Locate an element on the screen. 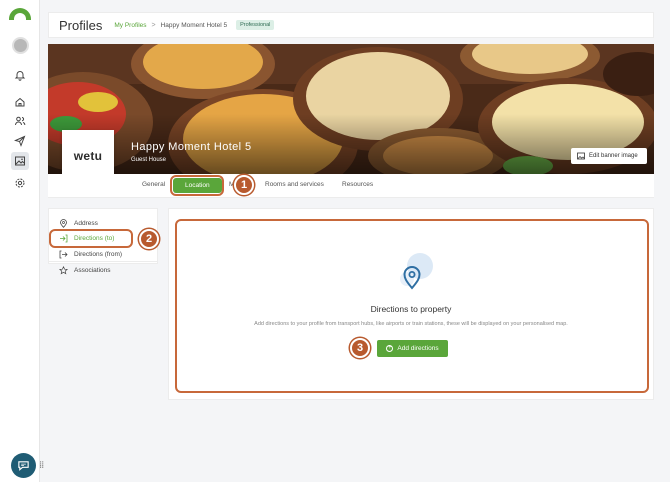  status-badge: Professional is located at coordinates (255, 25).